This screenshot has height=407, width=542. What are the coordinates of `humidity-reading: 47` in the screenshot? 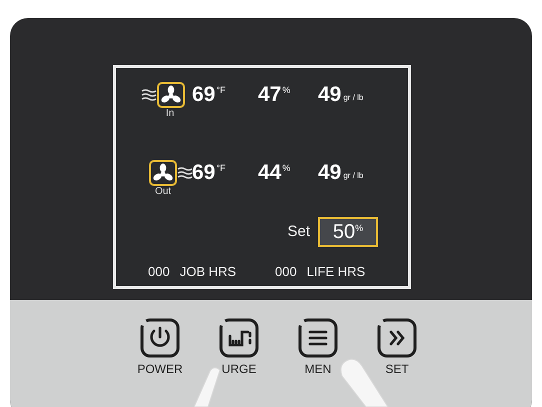 It's located at (270, 94).